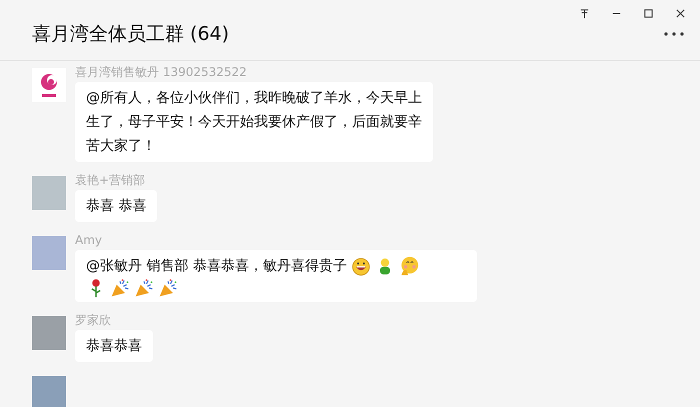  Describe the element at coordinates (88, 240) in the screenshot. I see `sender-name: Amy` at that location.